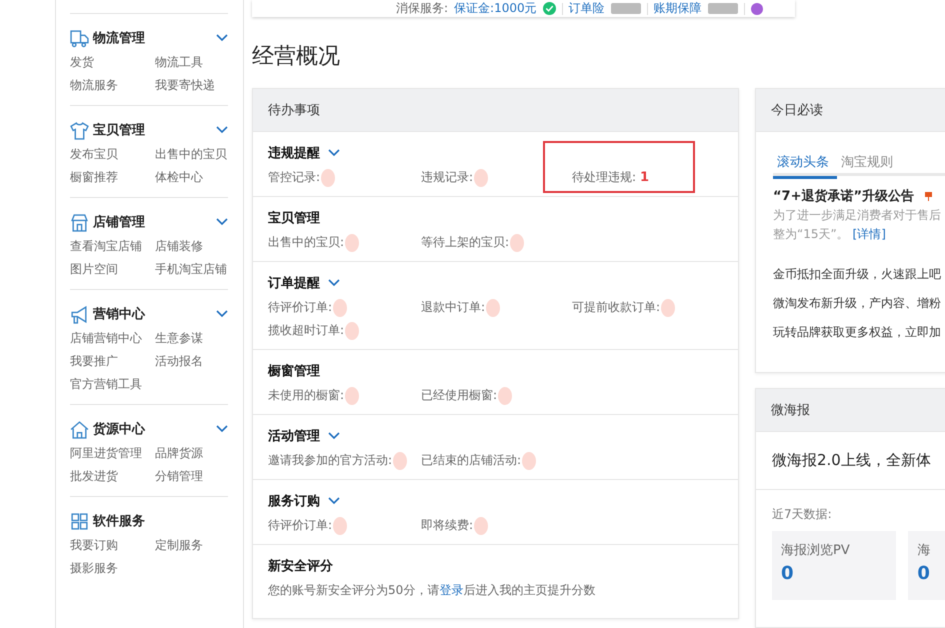 The height and width of the screenshot is (628, 945). What do you see at coordinates (112, 476) in the screenshot?
I see `sidebar-link: 批发进货` at bounding box center [112, 476].